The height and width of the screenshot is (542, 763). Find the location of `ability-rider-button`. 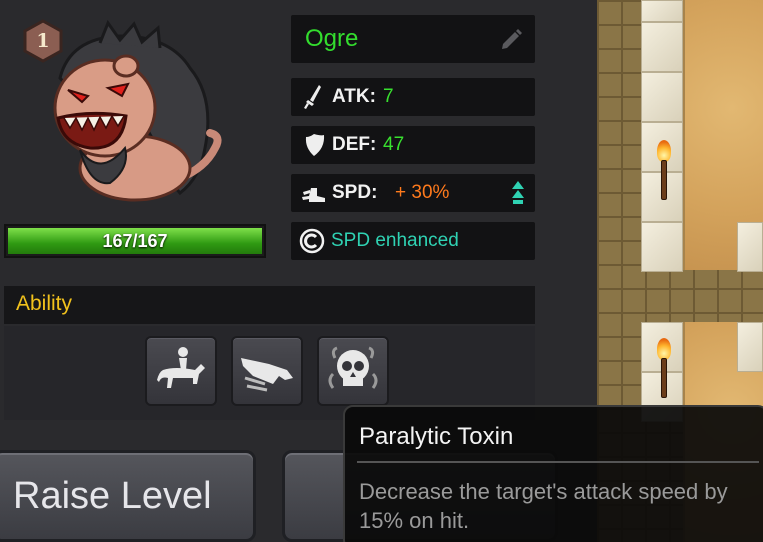

ability-rider-button is located at coordinates (181, 371).